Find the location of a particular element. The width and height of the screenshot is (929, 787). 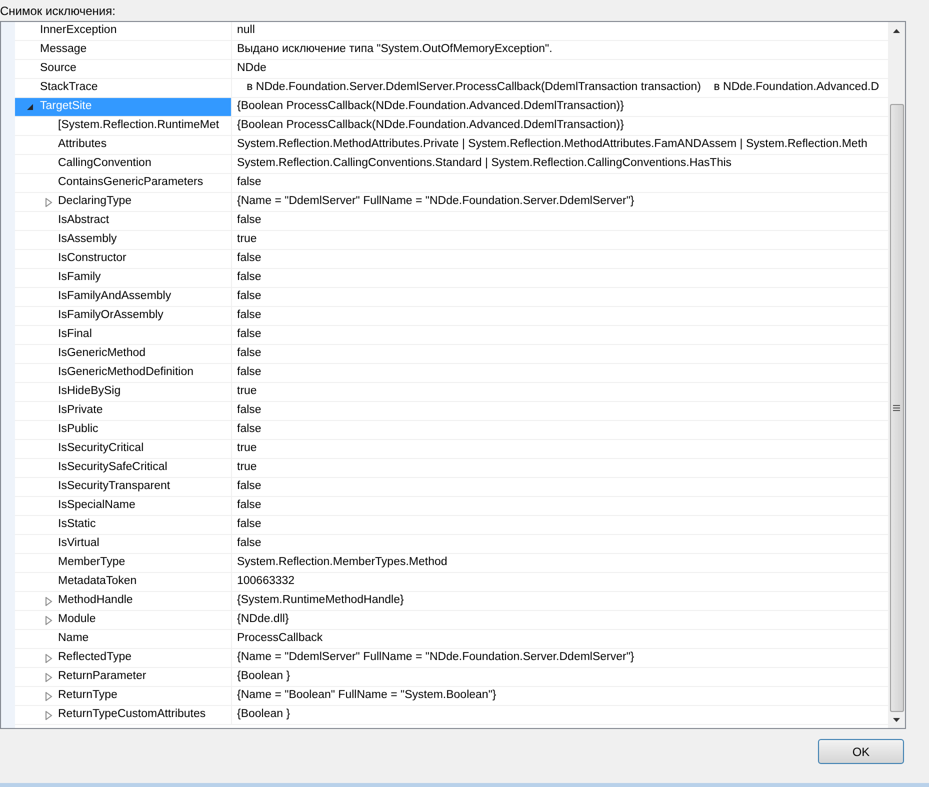

property-value-cell-text: System.Reflection.CallingConventions.Standard | System.Reflection.CallingConventions.HasThis is located at coordinates (484, 164).